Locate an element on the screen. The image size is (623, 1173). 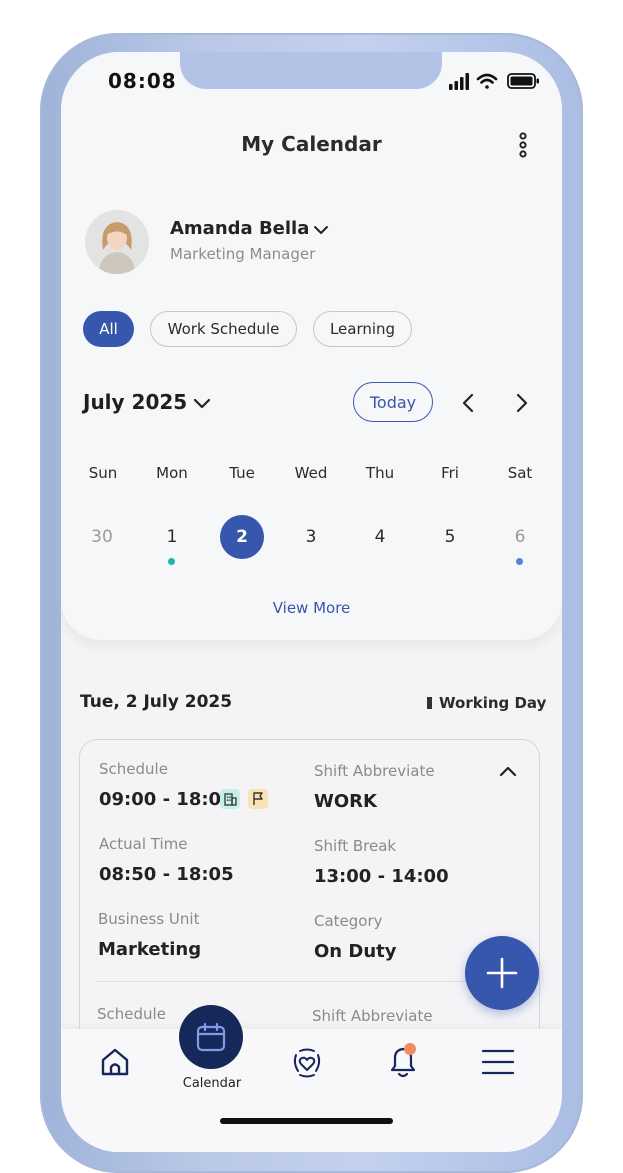
menu-icon is located at coordinates (498, 1062).